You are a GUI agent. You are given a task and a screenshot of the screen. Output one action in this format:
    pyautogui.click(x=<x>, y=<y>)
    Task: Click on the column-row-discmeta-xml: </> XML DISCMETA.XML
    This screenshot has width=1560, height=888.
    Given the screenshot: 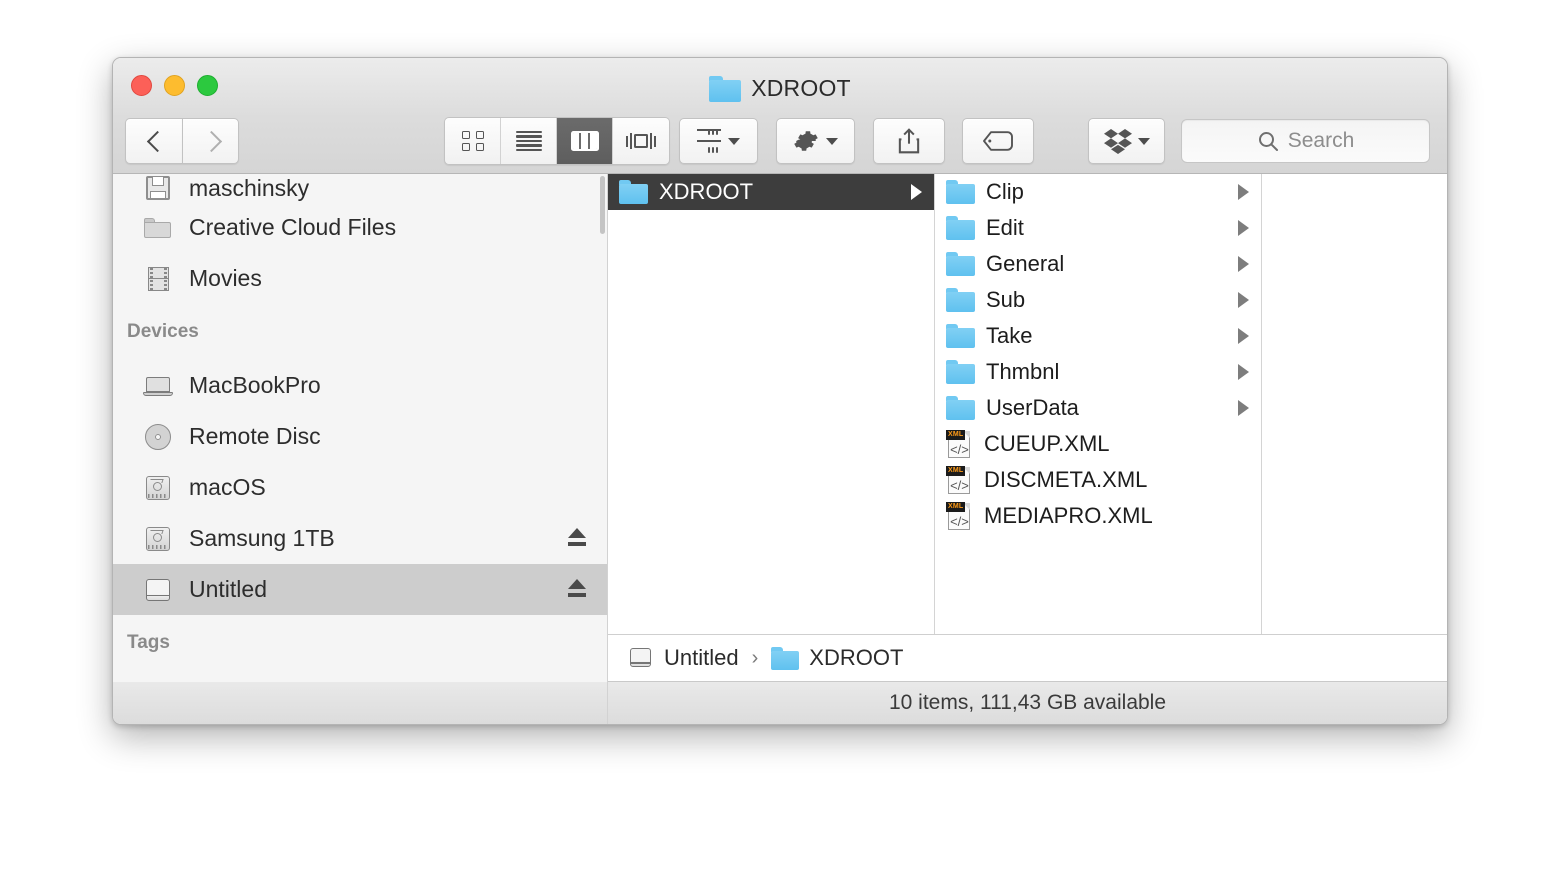 What is the action you would take?
    pyautogui.click(x=1098, y=480)
    